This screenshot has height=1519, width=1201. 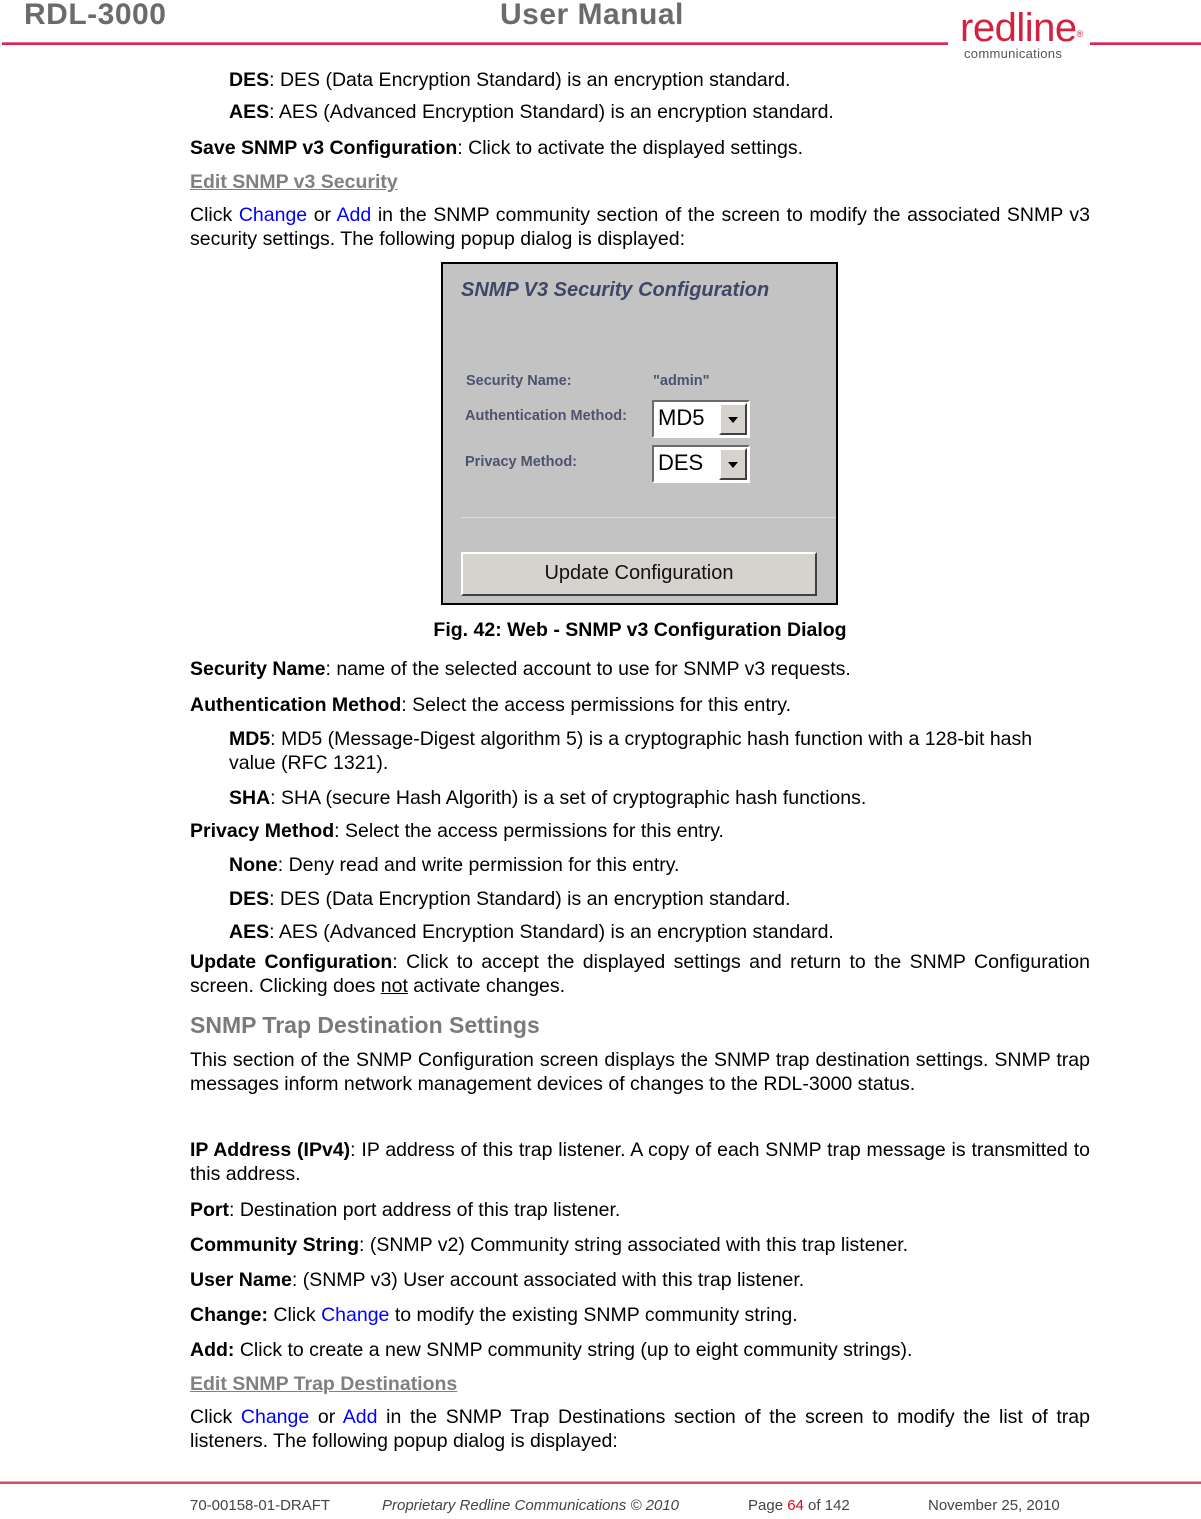 What do you see at coordinates (648, 517) in the screenshot?
I see `dialog-separator` at bounding box center [648, 517].